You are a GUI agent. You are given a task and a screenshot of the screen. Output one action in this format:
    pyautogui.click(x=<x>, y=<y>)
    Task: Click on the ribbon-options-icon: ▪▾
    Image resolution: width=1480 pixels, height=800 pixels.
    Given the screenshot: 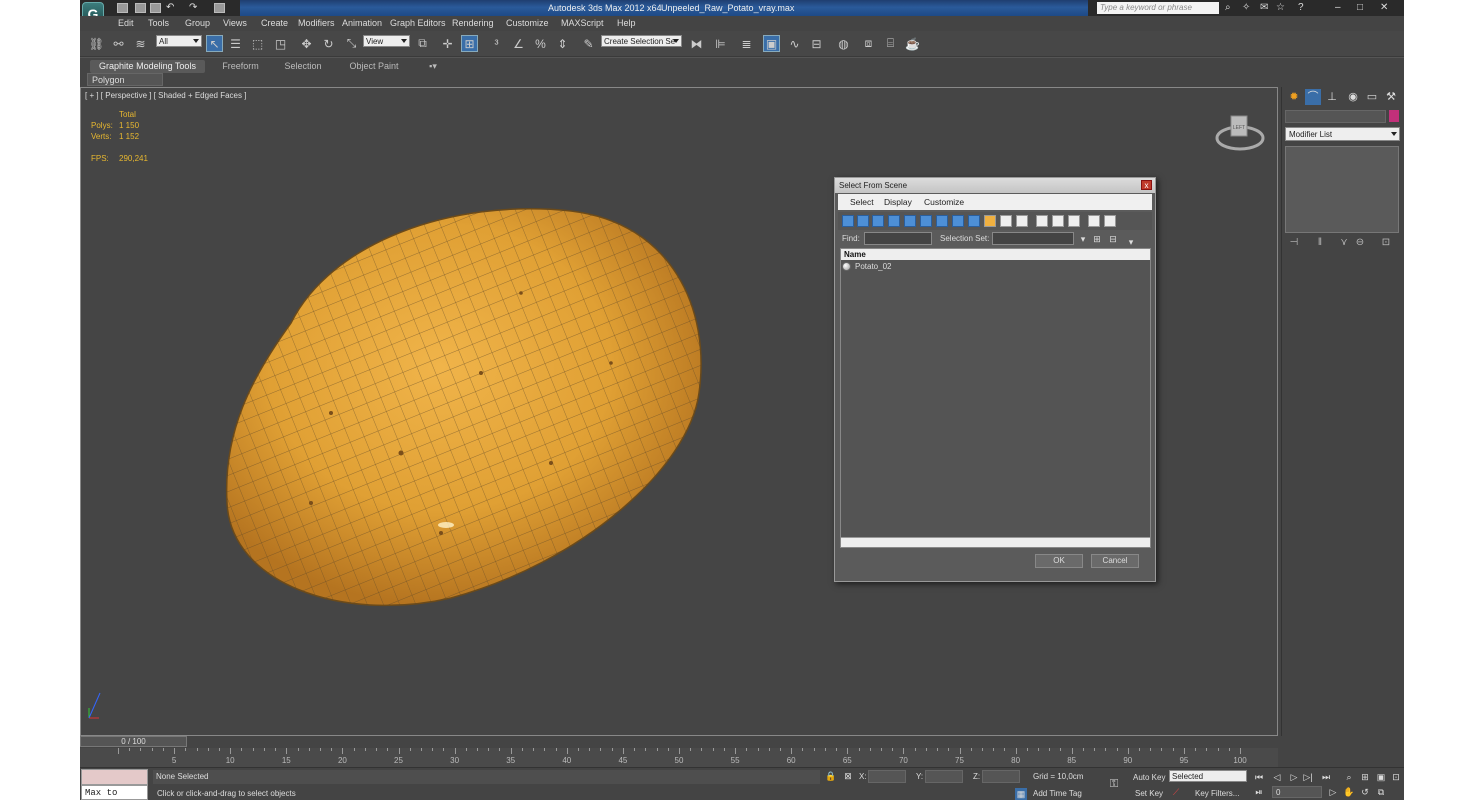 What is the action you would take?
    pyautogui.click(x=433, y=66)
    